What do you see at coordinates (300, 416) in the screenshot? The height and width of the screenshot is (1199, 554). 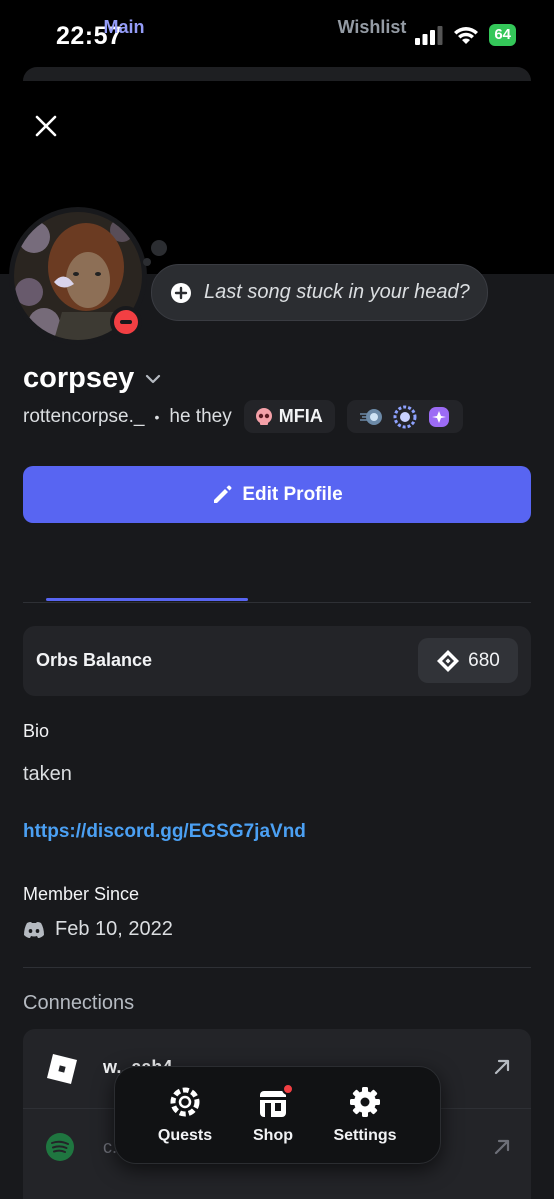 I see `guild-tag-label: MFIA` at bounding box center [300, 416].